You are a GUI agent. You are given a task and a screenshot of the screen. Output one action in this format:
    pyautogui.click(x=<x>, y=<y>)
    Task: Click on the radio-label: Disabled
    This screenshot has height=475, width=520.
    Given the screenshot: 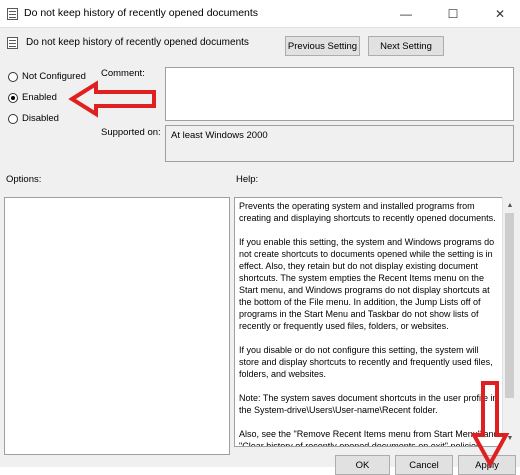 What is the action you would take?
    pyautogui.click(x=40, y=118)
    